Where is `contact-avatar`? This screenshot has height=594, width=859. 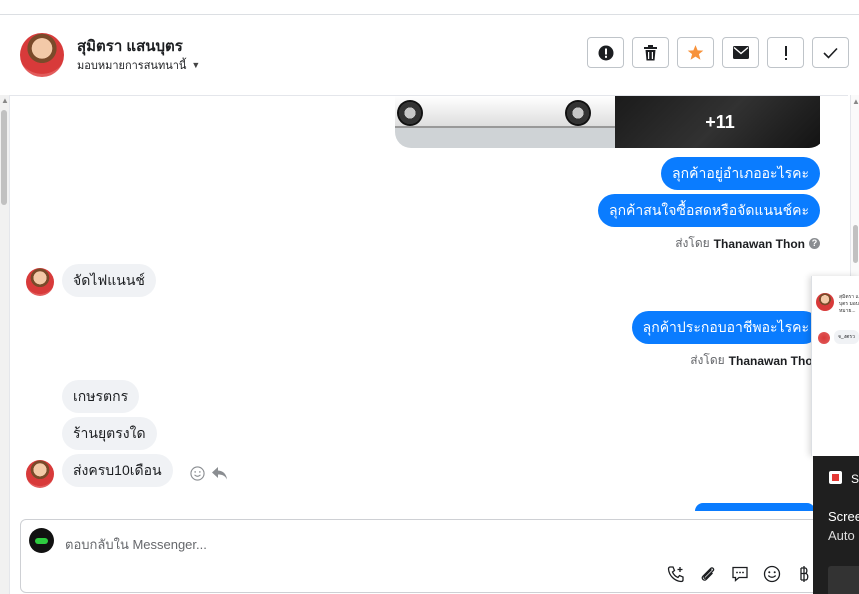
contact-avatar is located at coordinates (42, 55).